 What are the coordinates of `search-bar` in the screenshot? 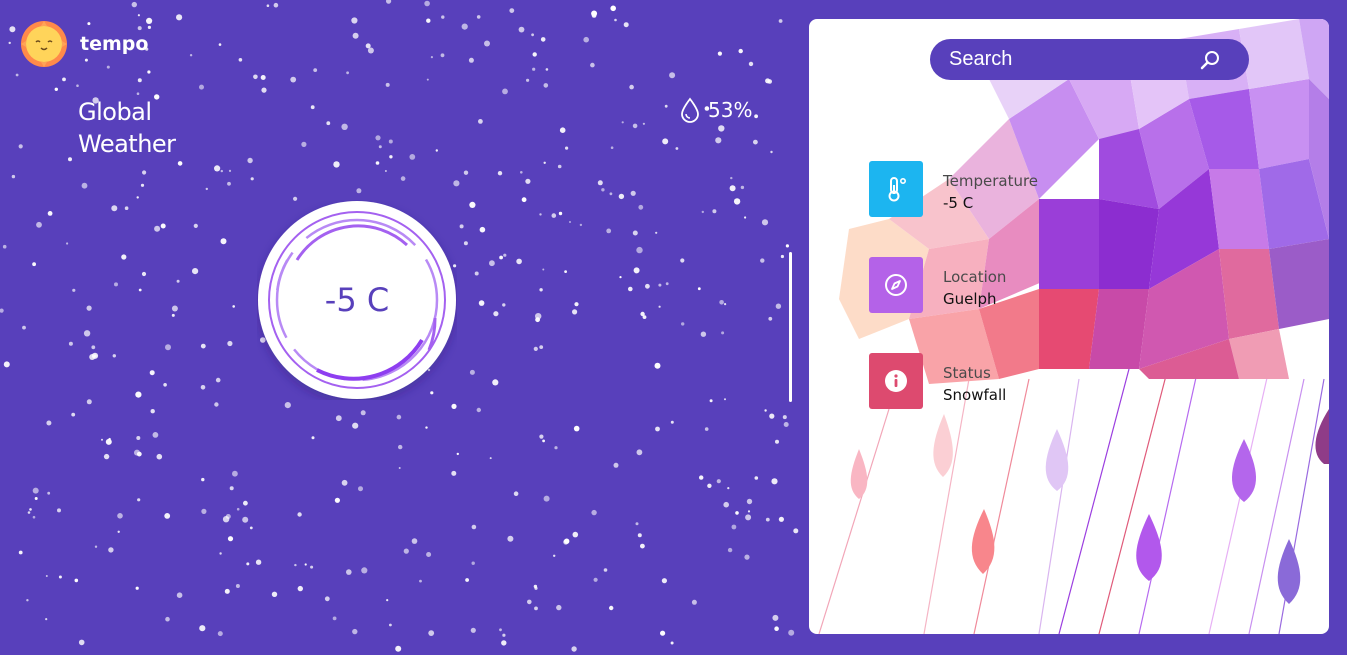 It's located at (1089, 59).